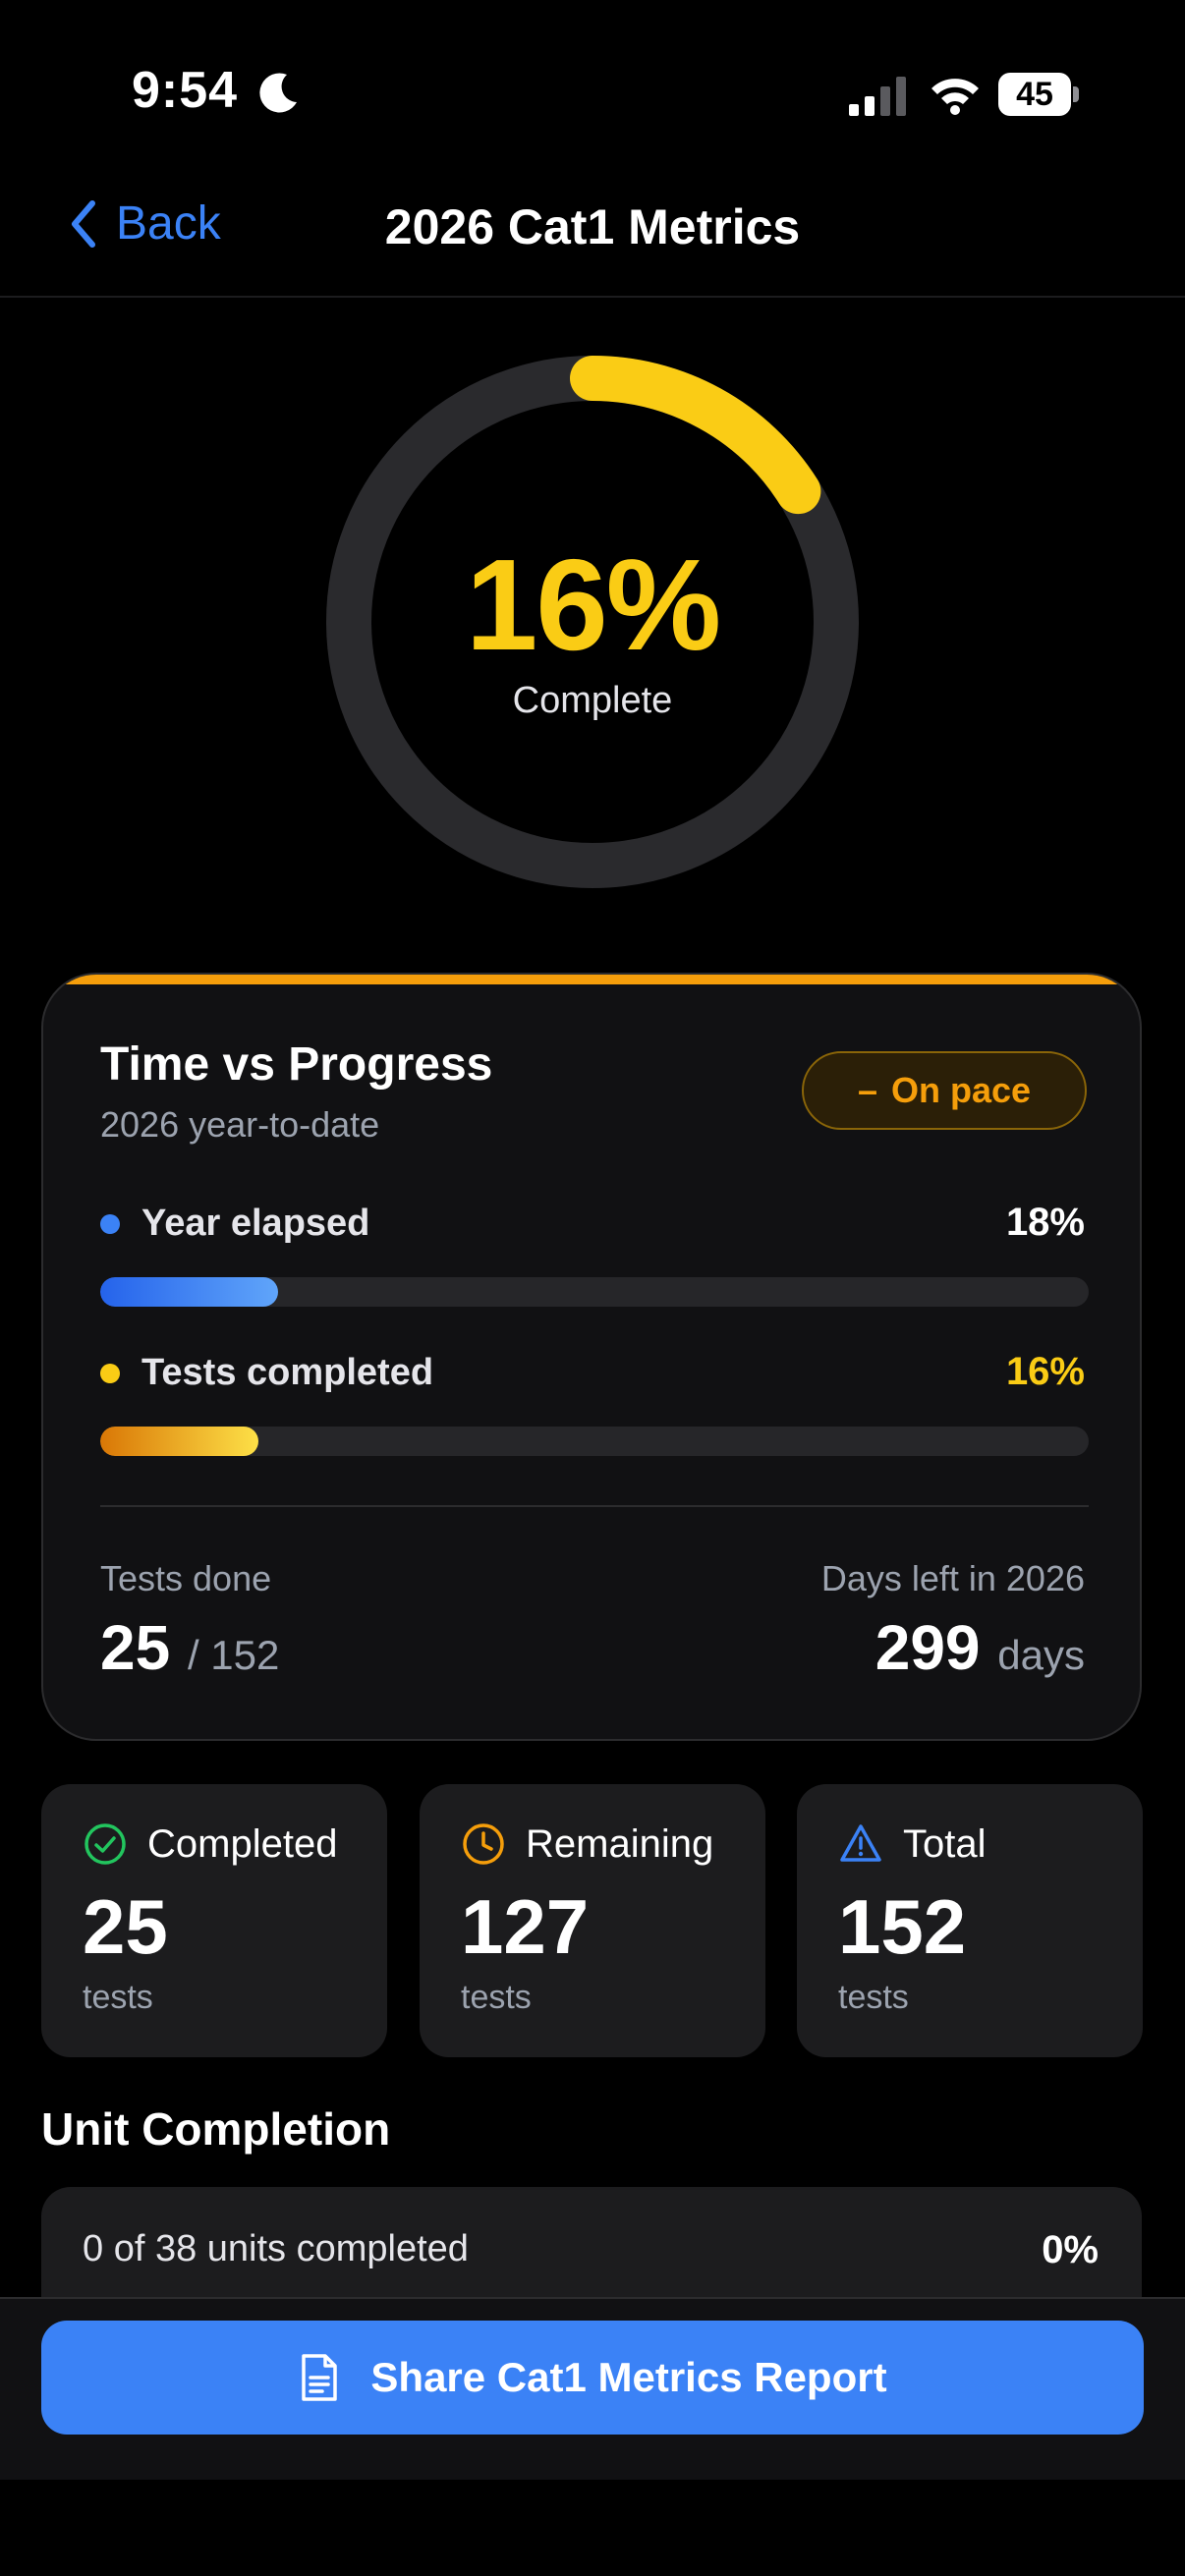  I want to click on completed-card-value: 25, so click(126, 1926).